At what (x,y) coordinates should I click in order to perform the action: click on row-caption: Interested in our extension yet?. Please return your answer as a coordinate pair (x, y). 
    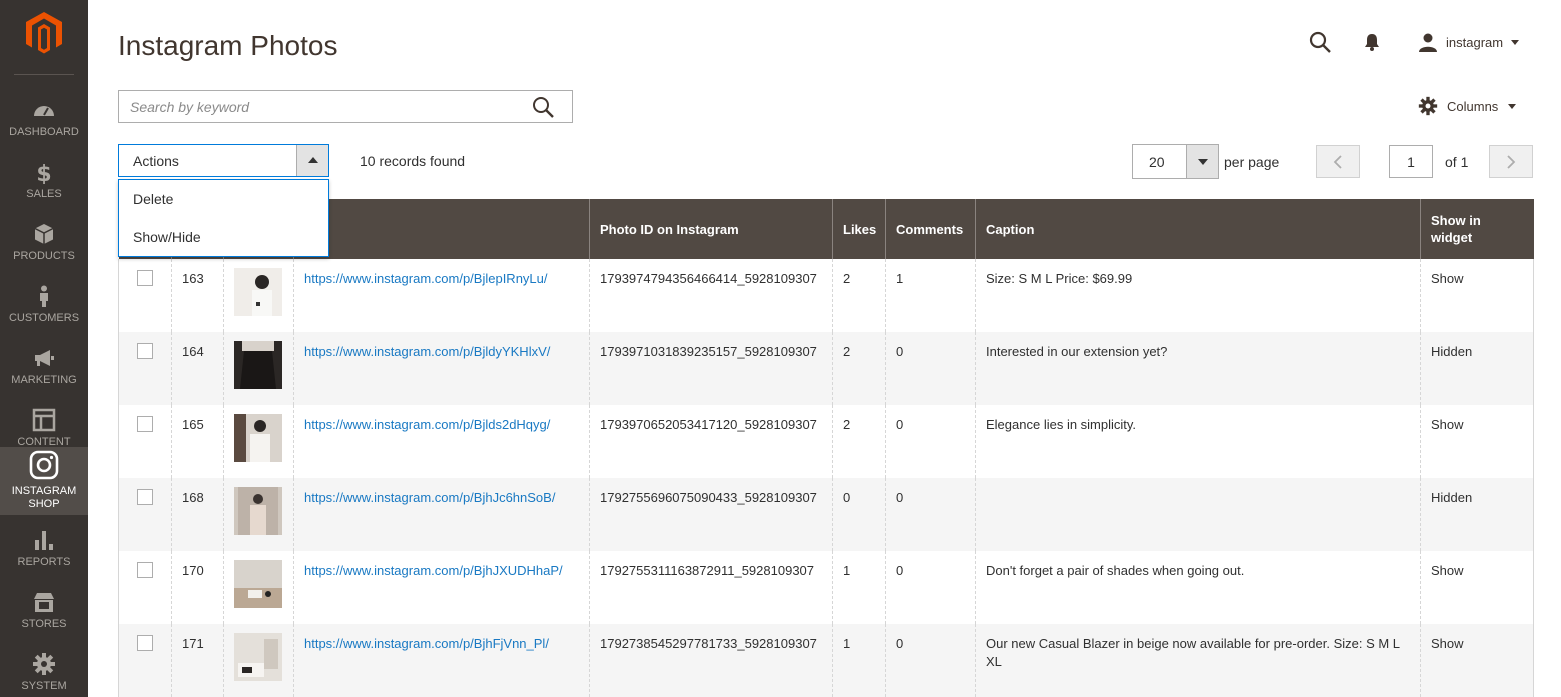
    Looking at the image, I should click on (1198, 368).